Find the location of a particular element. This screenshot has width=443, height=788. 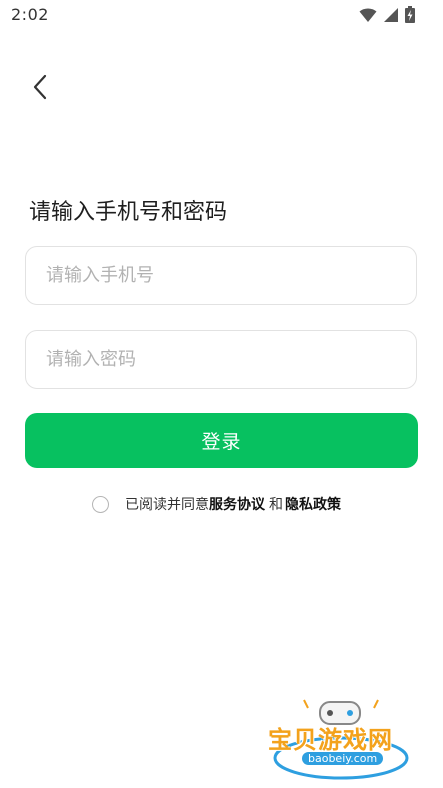

phone-field is located at coordinates (221, 275).